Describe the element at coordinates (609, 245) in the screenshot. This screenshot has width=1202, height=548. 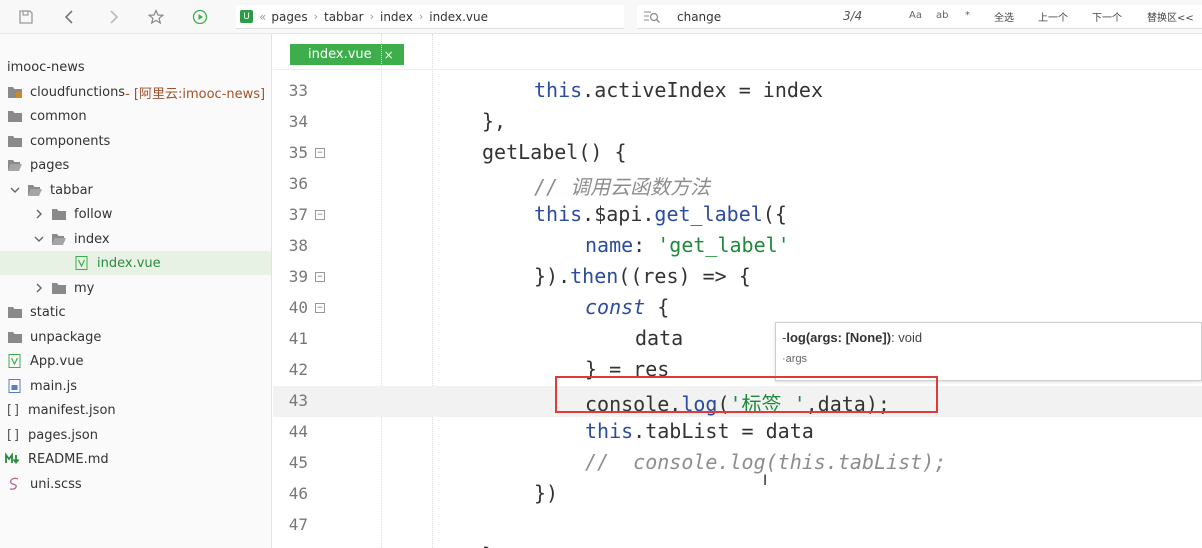
I see `code-token: name` at that location.